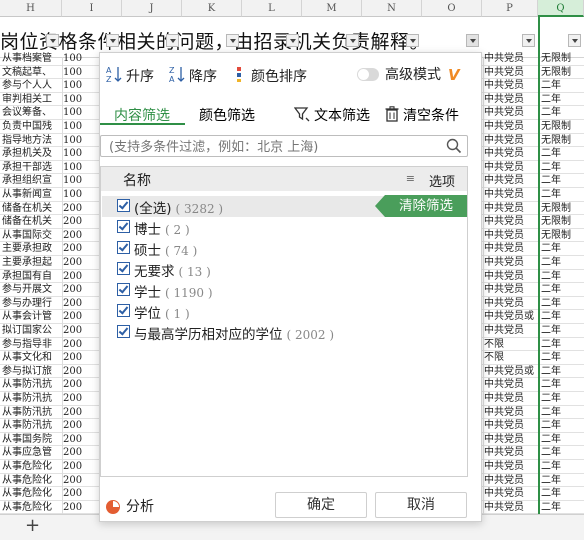  What do you see at coordinates (32, 180) in the screenshot?
I see `table-cell: 承担组织宣` at bounding box center [32, 180].